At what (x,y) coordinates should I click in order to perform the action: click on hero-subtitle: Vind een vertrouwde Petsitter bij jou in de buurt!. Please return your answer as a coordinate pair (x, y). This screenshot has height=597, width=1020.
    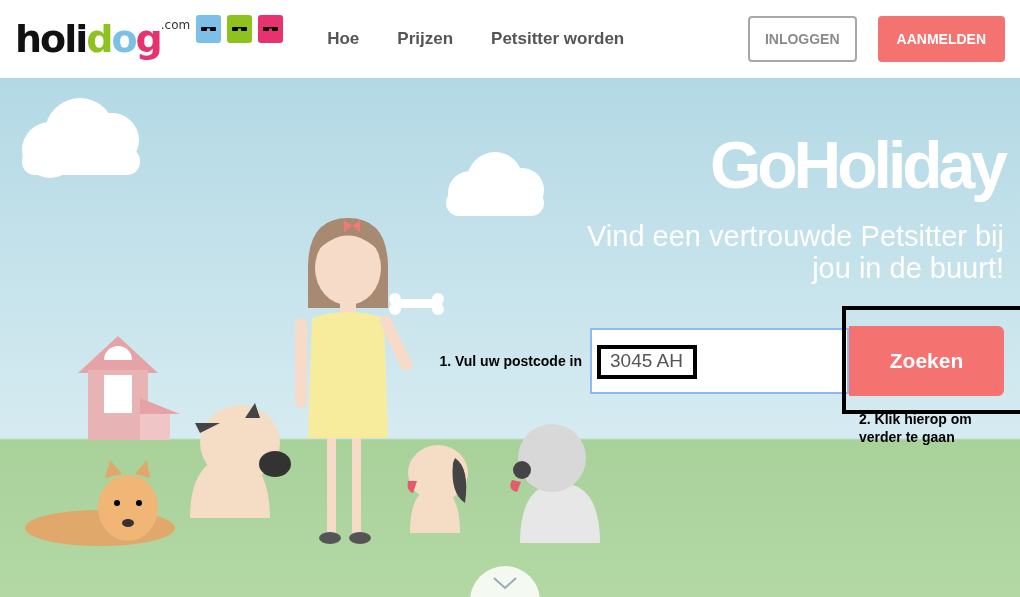
    Looking at the image, I should click on (795, 252).